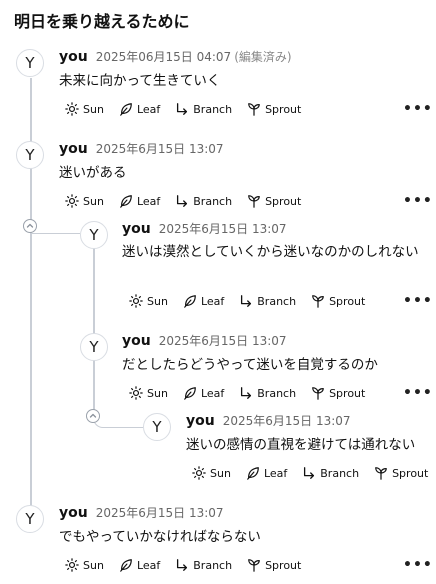 This screenshot has width=436, height=584. What do you see at coordinates (94, 384) in the screenshot?
I see `thread-line-reply-nested` at bounding box center [94, 384].